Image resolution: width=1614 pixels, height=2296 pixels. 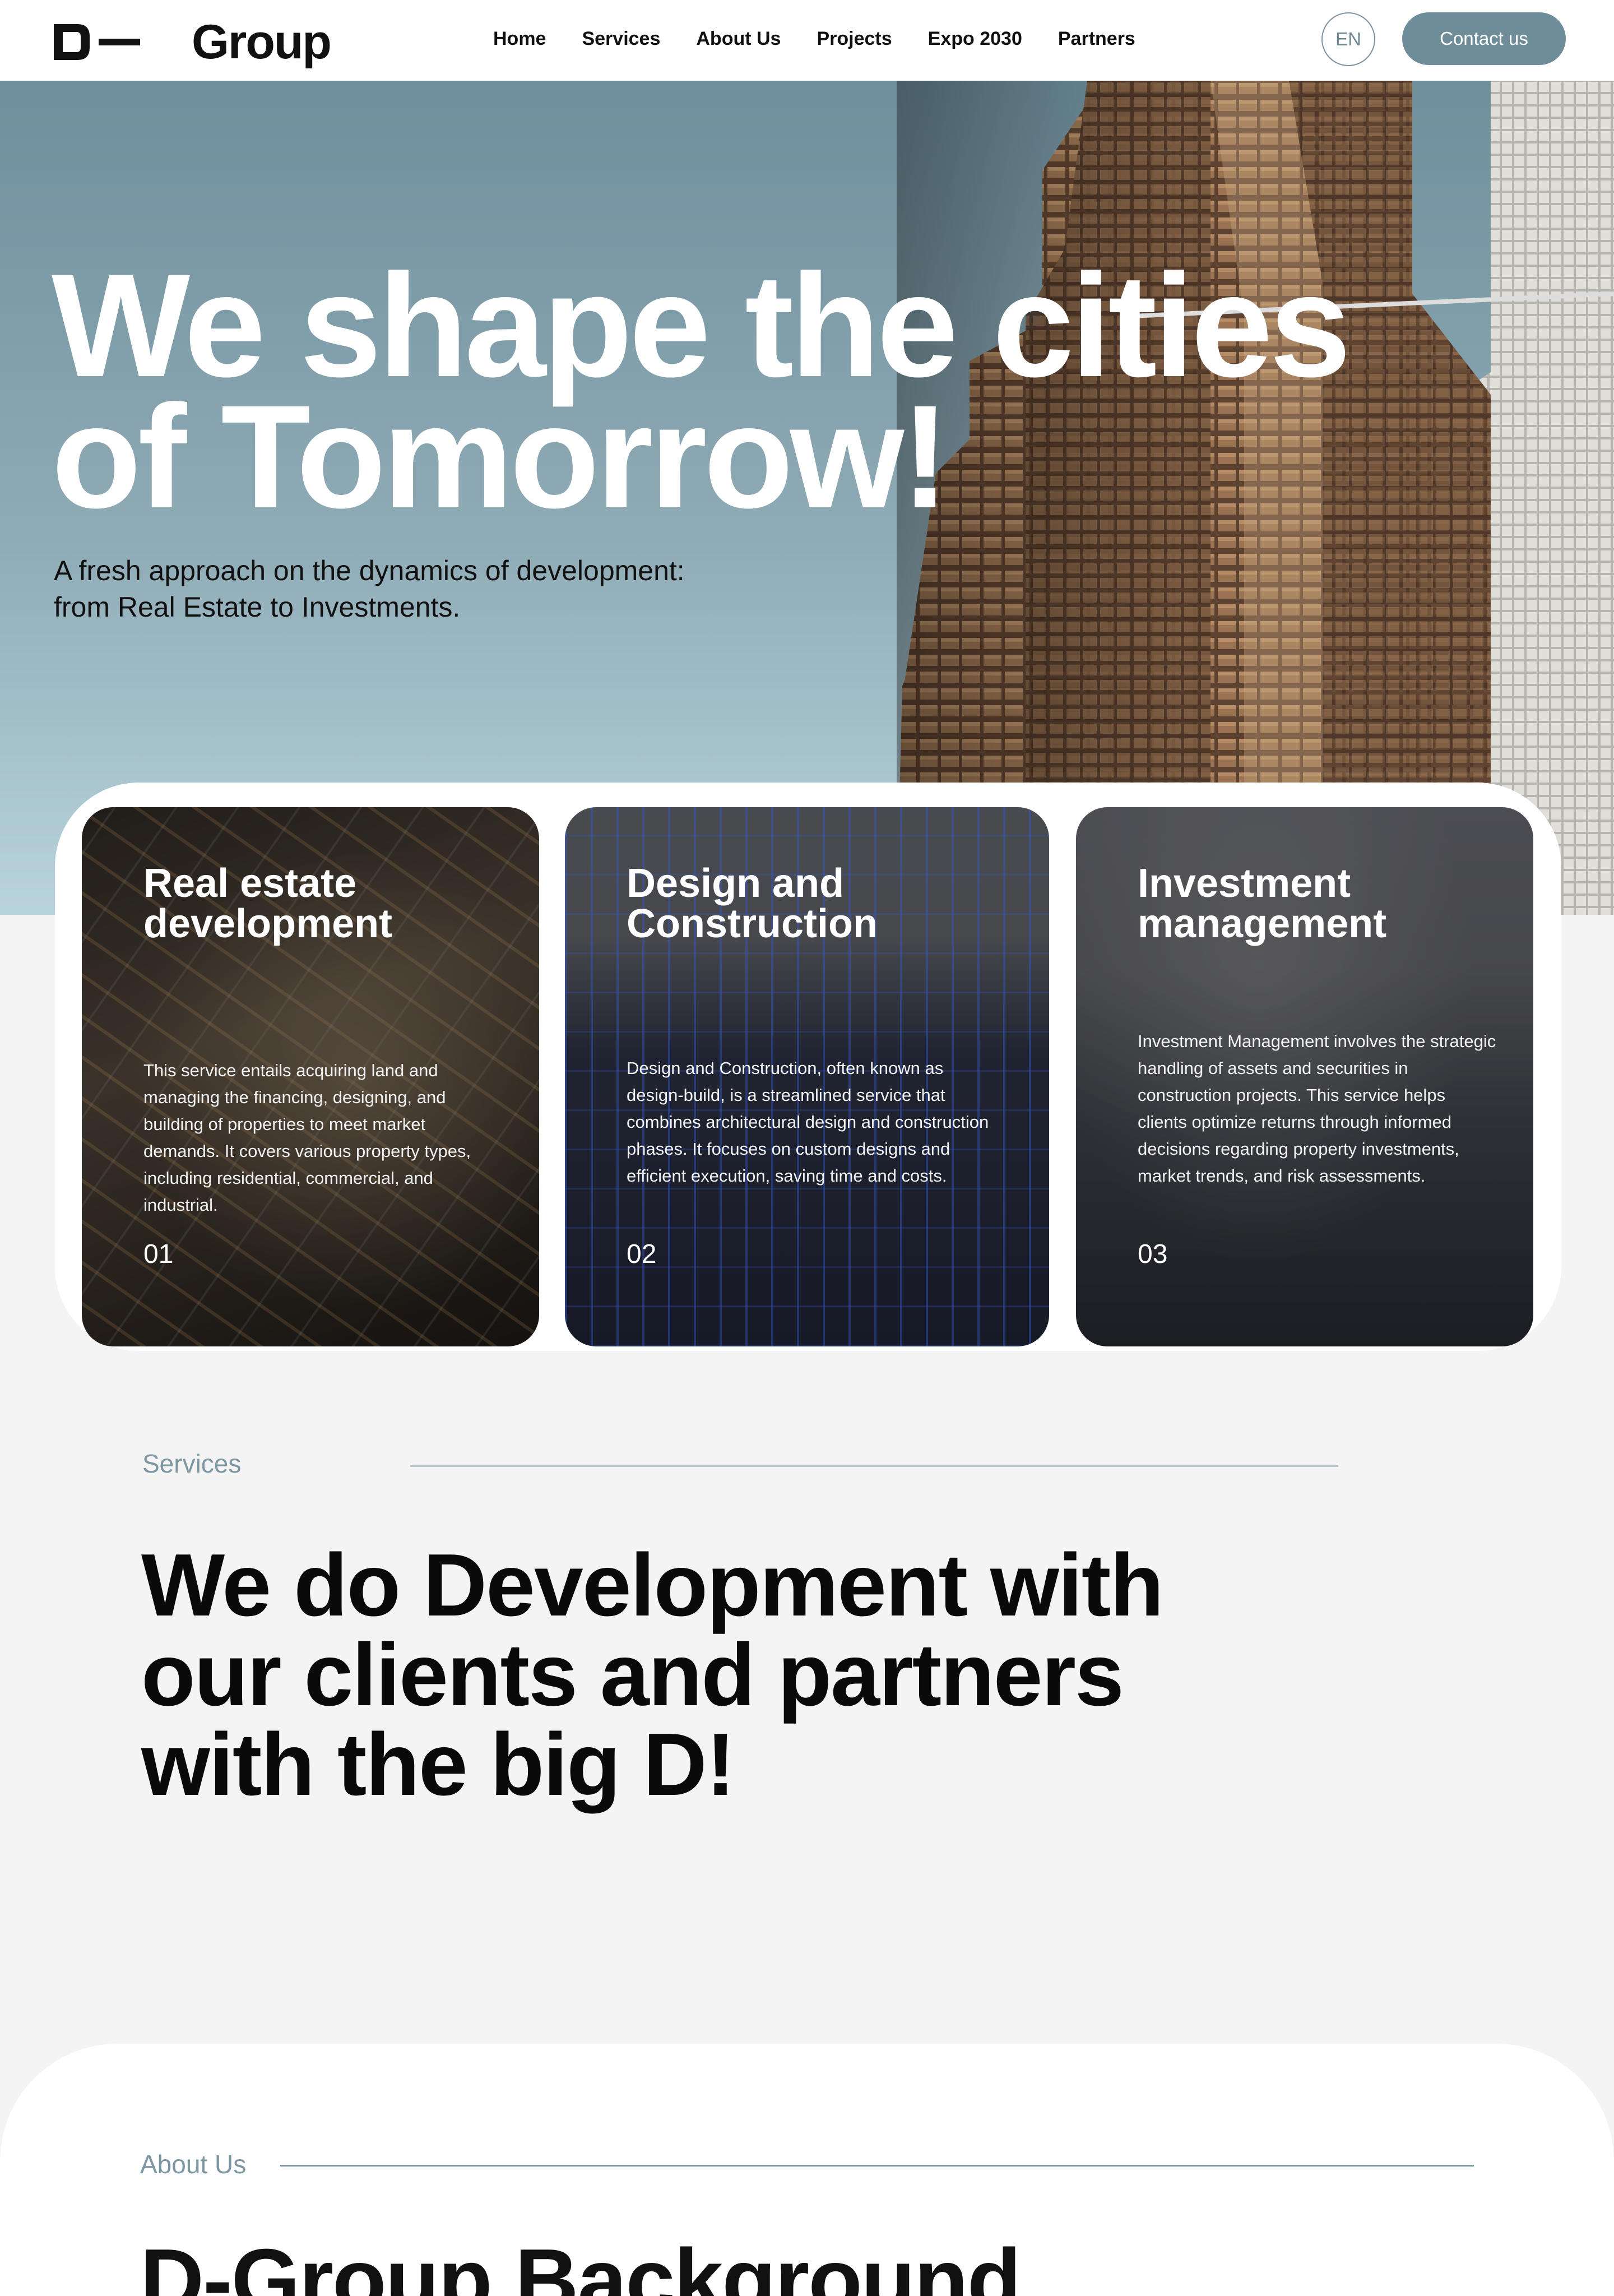 I want to click on contact-us-button: Contact us, so click(x=1484, y=38).